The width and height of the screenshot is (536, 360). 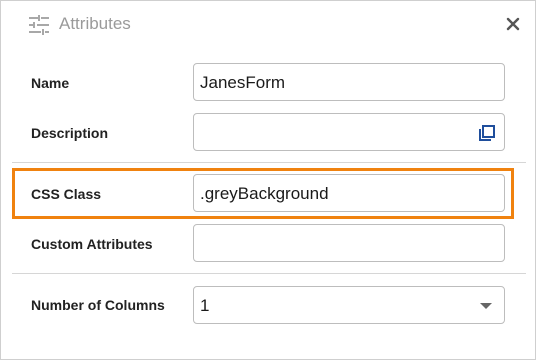 I want to click on chevron-down-icon, so click(x=486, y=306).